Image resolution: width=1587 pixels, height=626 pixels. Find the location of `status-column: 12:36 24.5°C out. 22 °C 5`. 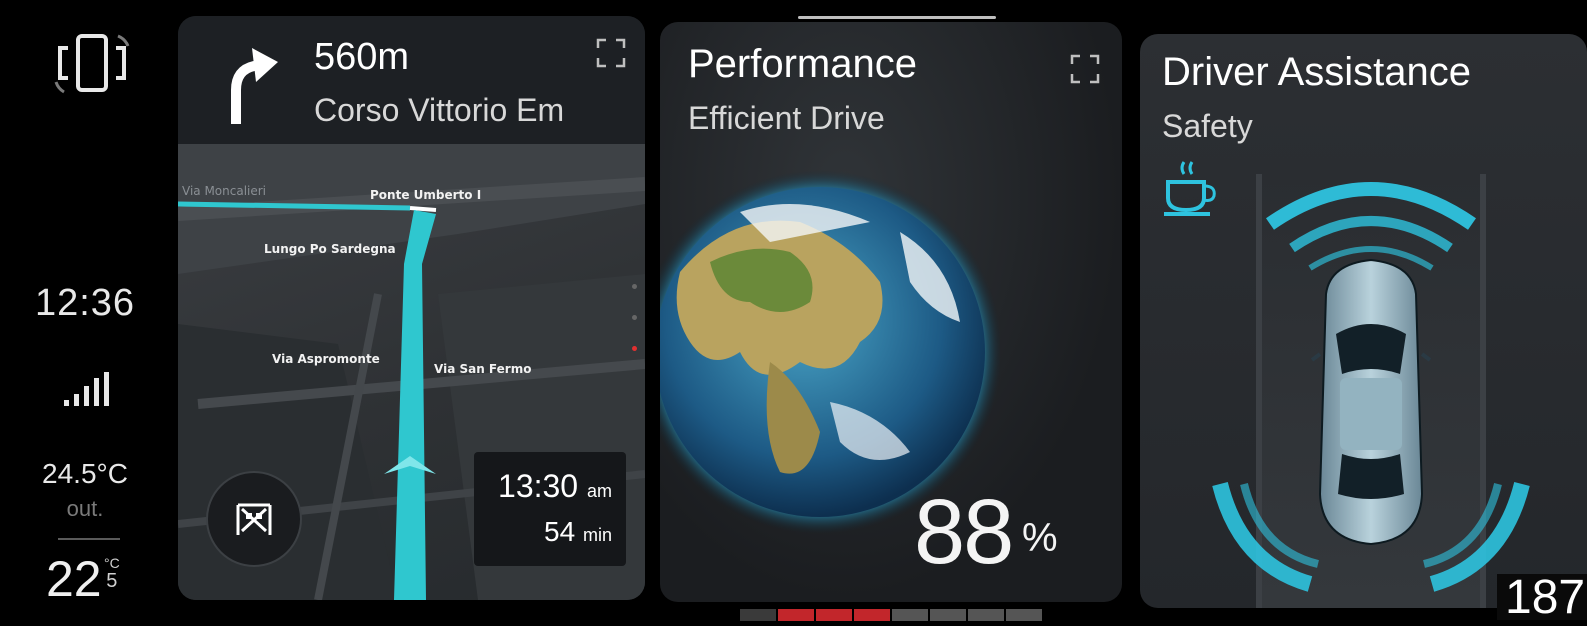

status-column: 12:36 24.5°C out. 22 °C 5 is located at coordinates (87, 310).